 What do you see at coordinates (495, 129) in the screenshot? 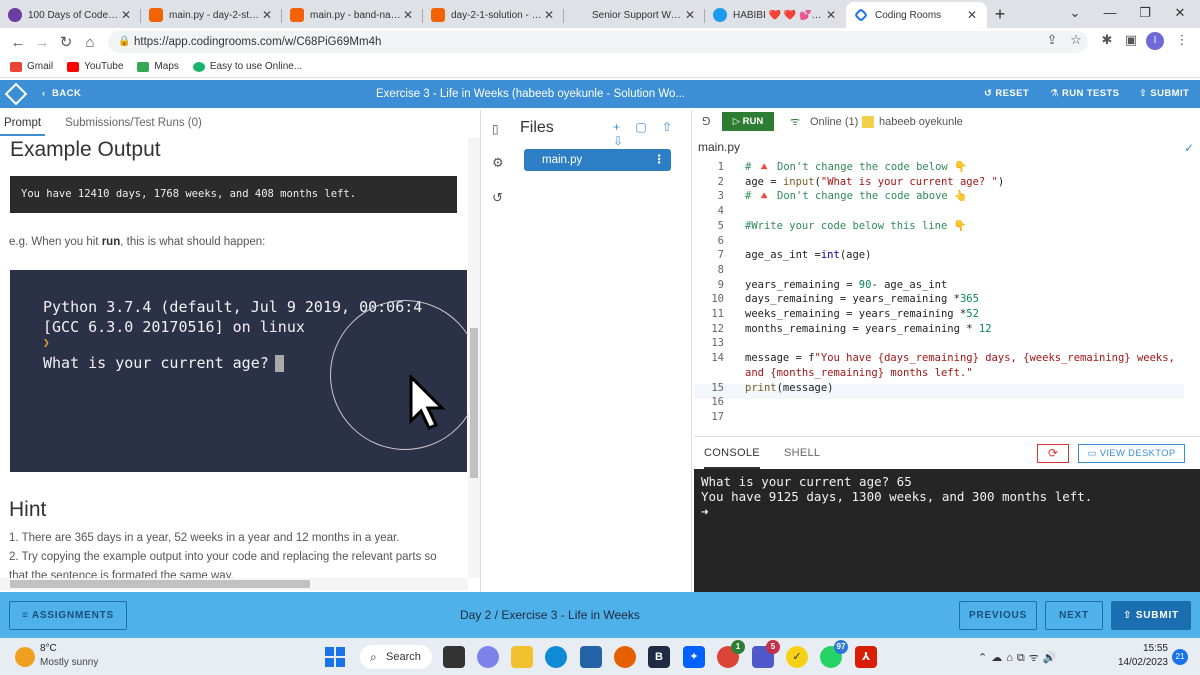
I see `file-icon: ▯` at bounding box center [495, 129].